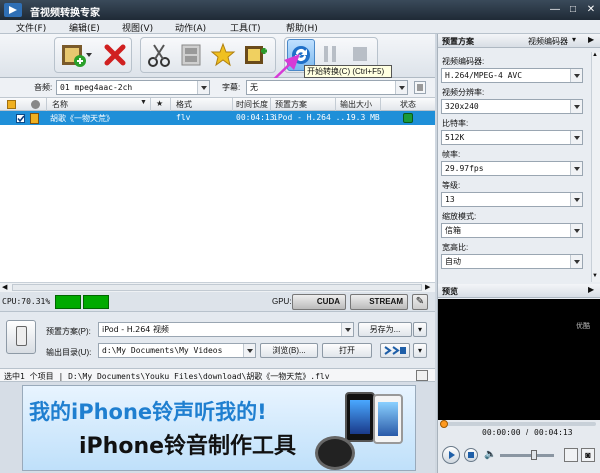 Image resolution: width=600 pixels, height=473 pixels. I want to click on scroll-thumb, so click(217, 287).